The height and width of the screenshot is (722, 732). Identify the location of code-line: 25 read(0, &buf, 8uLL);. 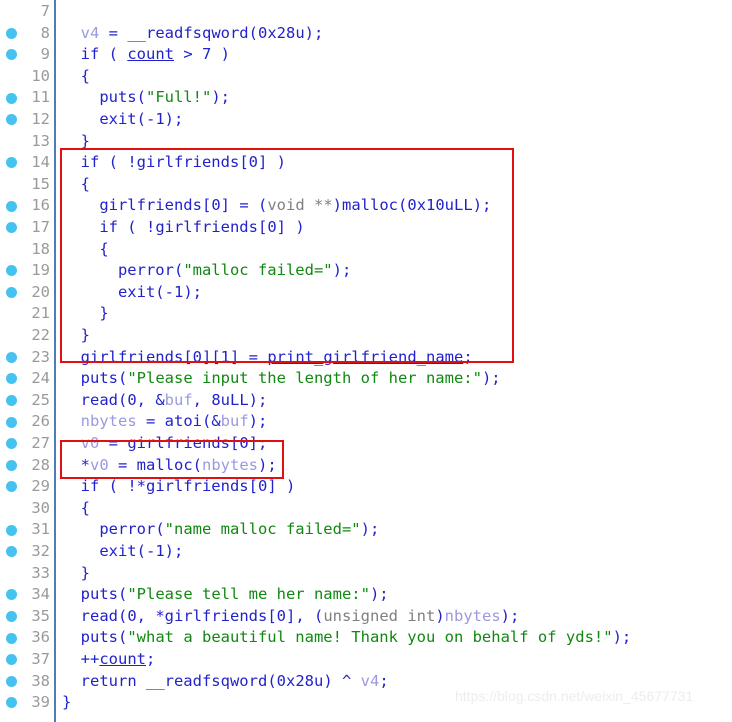
(366, 401).